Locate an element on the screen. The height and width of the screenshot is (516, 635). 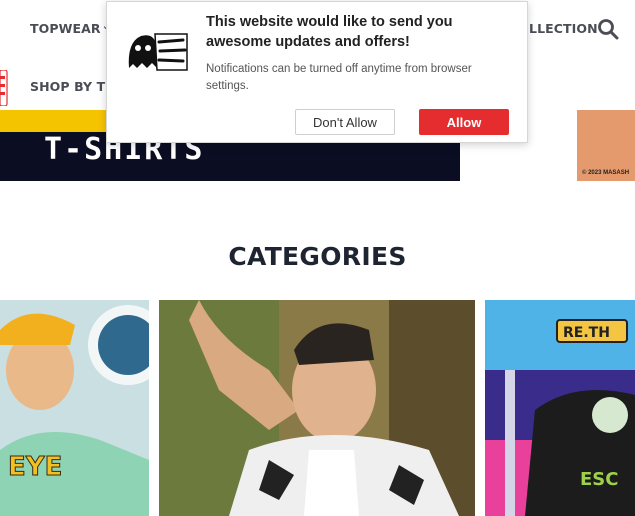
category-card: EYE is located at coordinates (74, 408).